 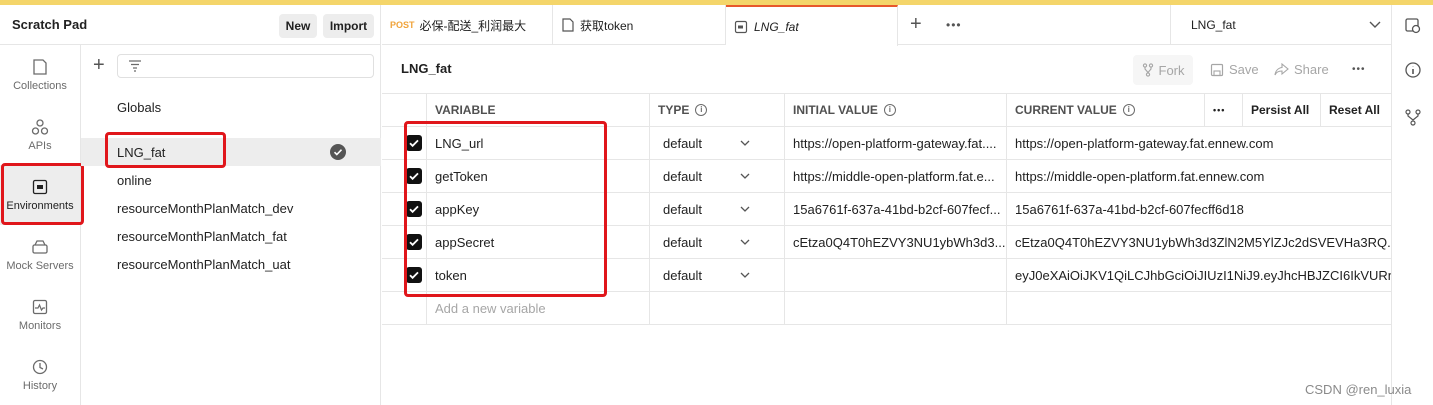 I want to click on rail-label: Mock Servers, so click(x=40, y=266).